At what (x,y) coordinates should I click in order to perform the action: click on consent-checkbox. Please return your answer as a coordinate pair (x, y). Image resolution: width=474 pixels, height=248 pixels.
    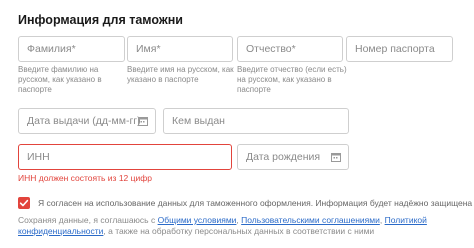
    Looking at the image, I should click on (24, 203).